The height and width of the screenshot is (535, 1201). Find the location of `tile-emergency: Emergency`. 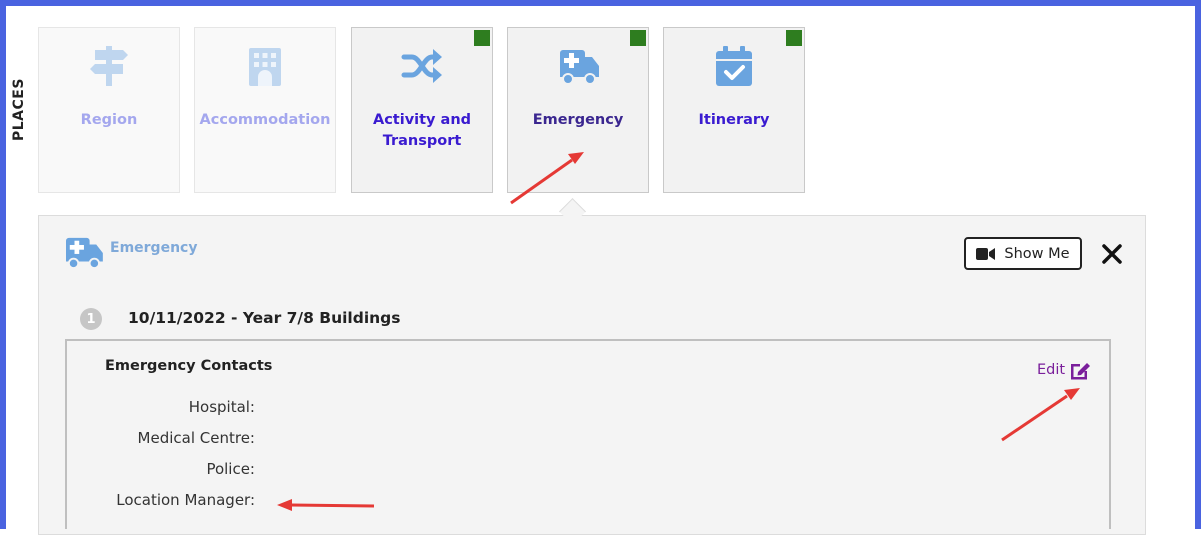

tile-emergency: Emergency is located at coordinates (578, 110).